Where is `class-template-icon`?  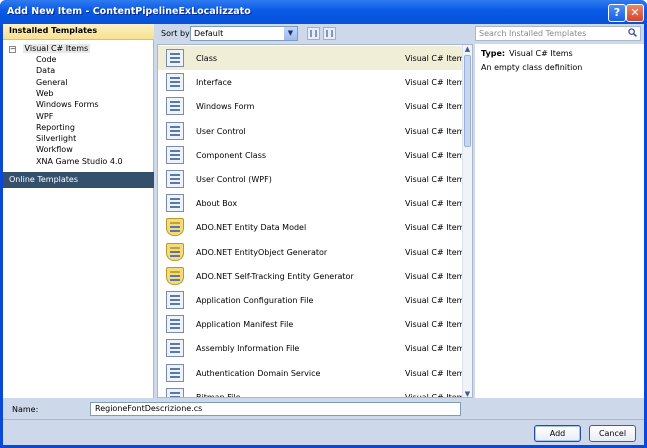 class-template-icon is located at coordinates (175, 58).